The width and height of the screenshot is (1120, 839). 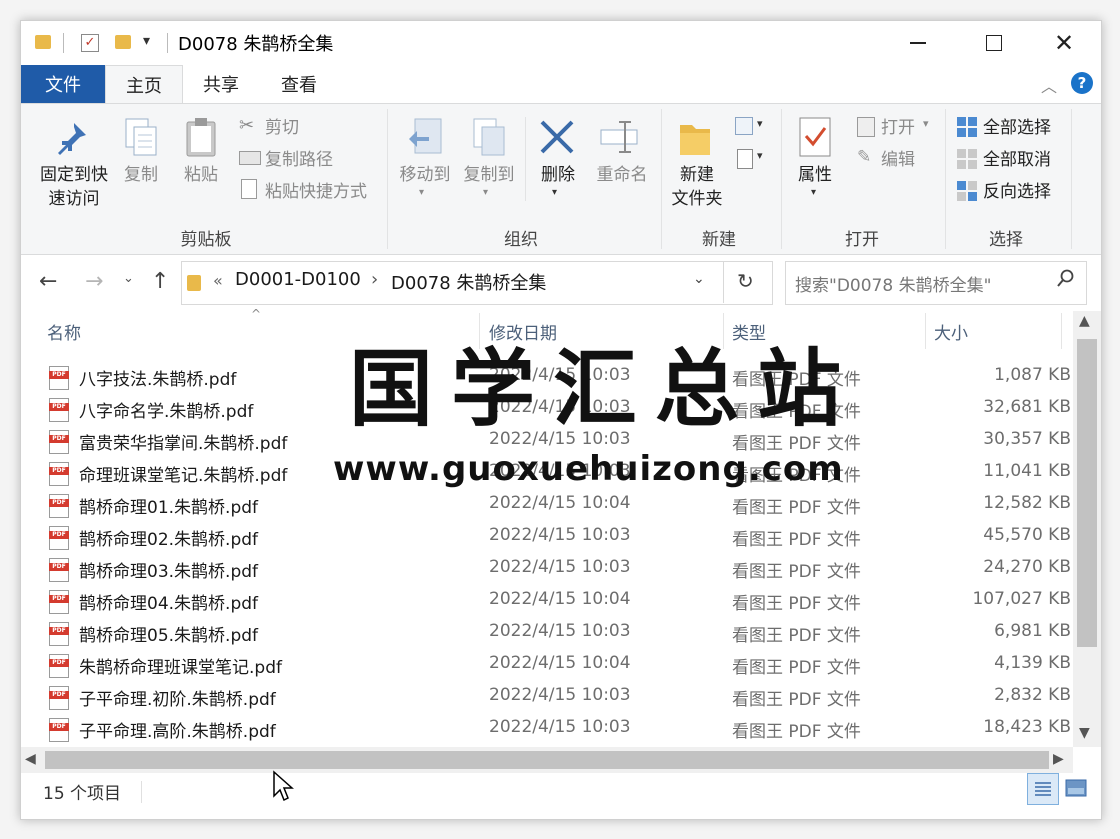 What do you see at coordinates (218, 280) in the screenshot?
I see `overflow-chevron: «` at bounding box center [218, 280].